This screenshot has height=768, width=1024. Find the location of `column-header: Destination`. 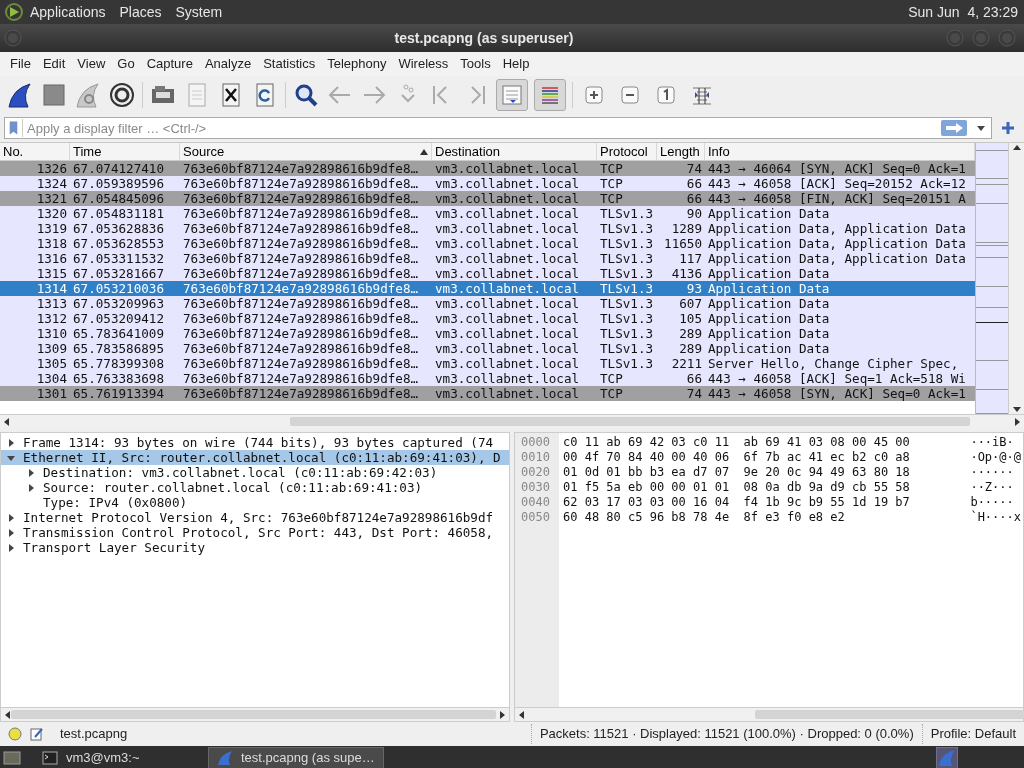

column-header: Destination is located at coordinates (514, 151).